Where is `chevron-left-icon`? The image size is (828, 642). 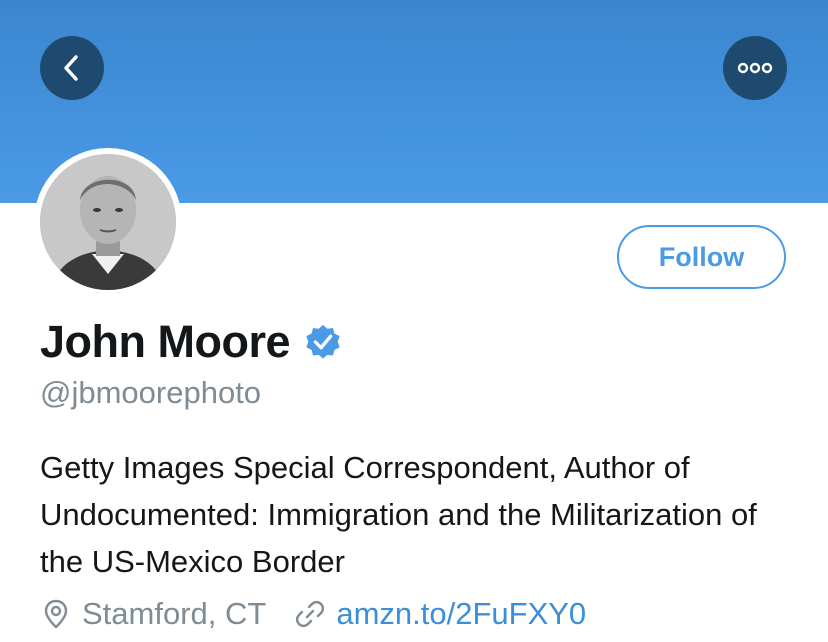
chevron-left-icon is located at coordinates (71, 68).